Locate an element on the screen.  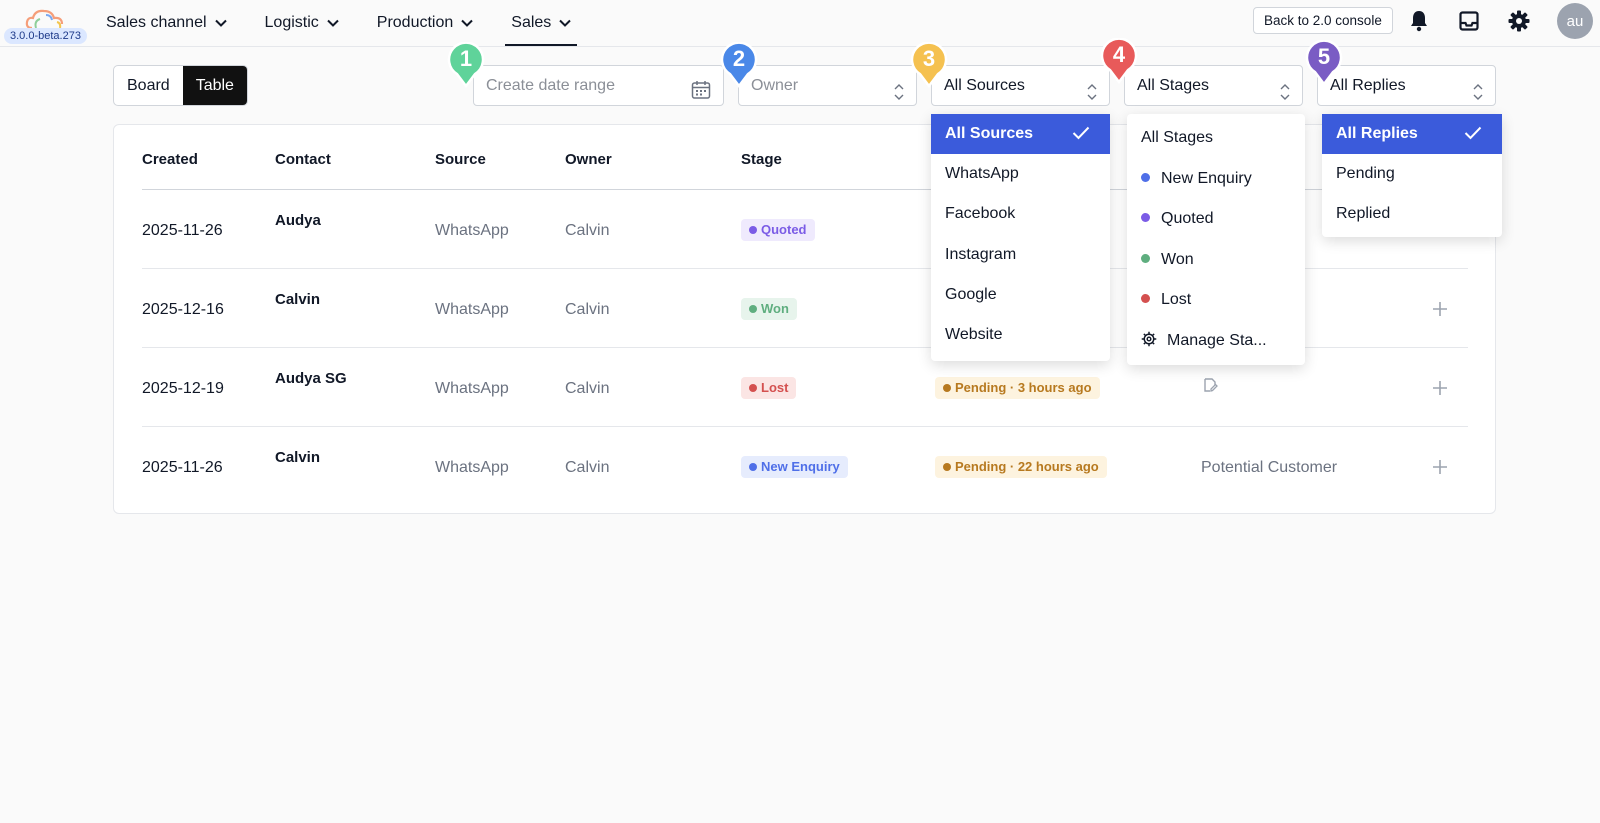
stage-option-won: Won is located at coordinates (1216, 260).